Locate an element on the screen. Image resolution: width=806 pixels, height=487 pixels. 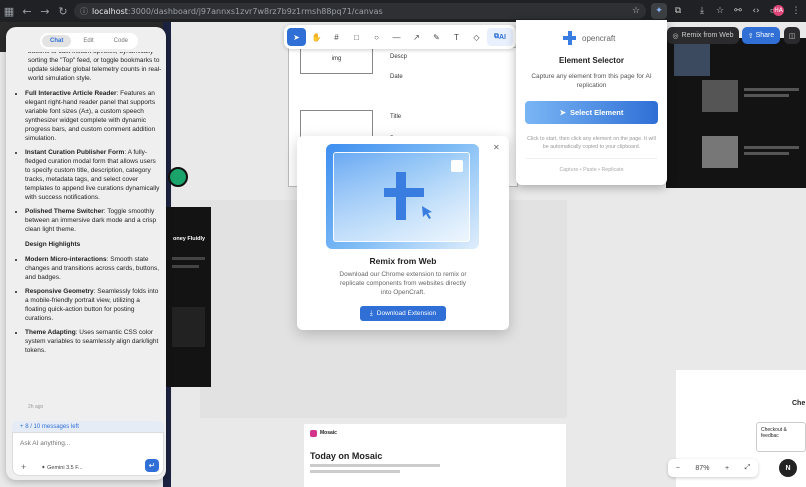
select-element-button: ➤ Select Element is located at coordinates (591, 112).